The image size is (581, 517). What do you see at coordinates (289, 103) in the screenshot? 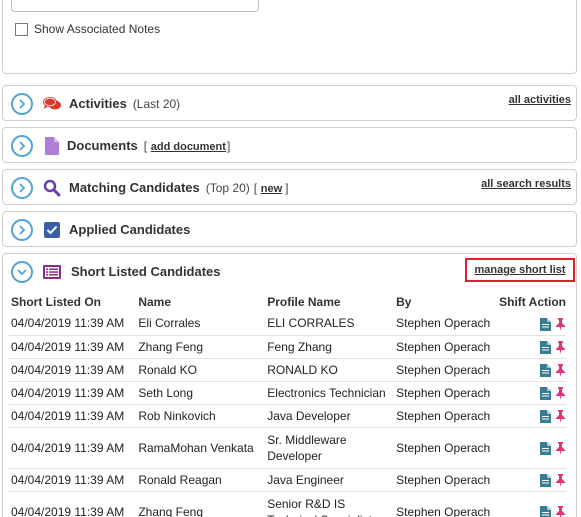
I see `activities-section: Activities (Last 20) all activities` at bounding box center [289, 103].